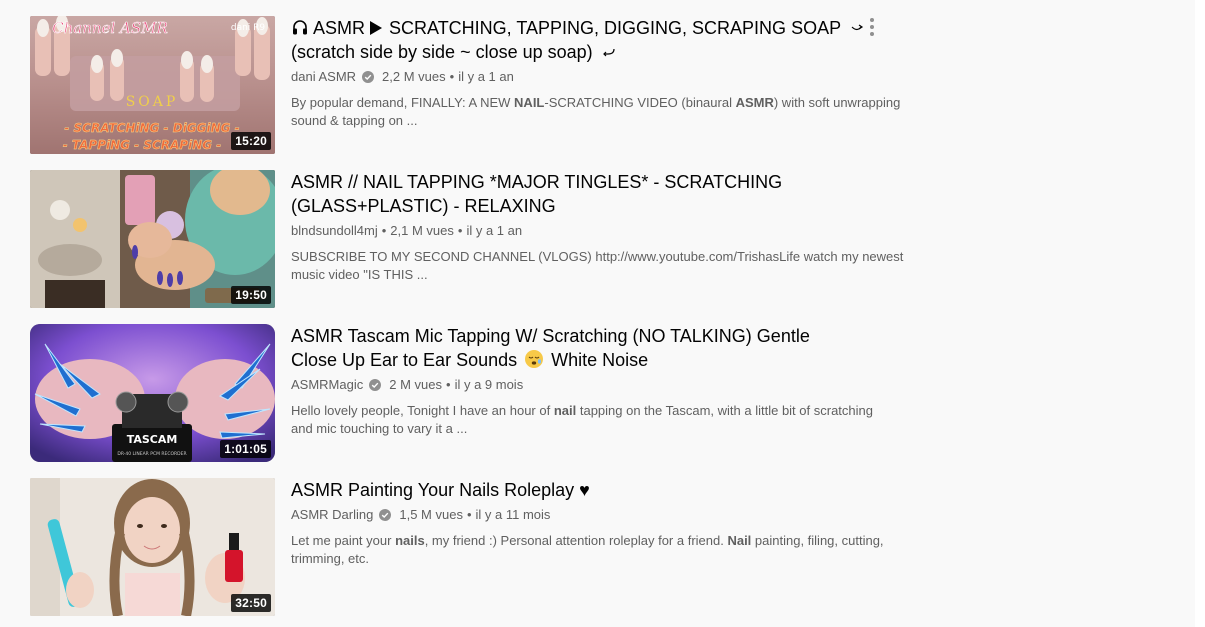 This screenshot has width=1205, height=627. Describe the element at coordinates (608, 52) in the screenshot. I see `return-arrow-icon` at that location.